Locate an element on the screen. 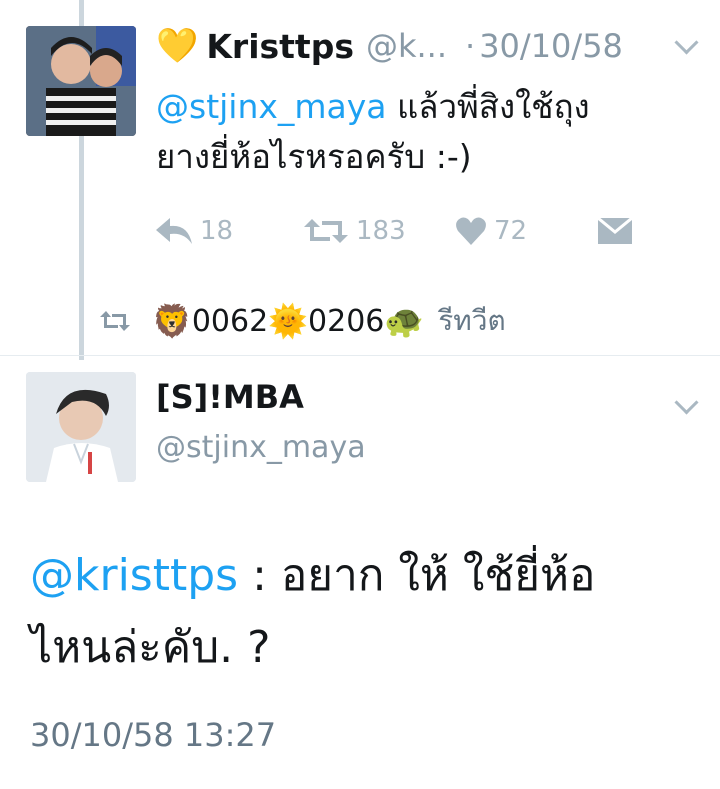 The height and width of the screenshot is (789, 720). retweet-icon is located at coordinates (326, 231).